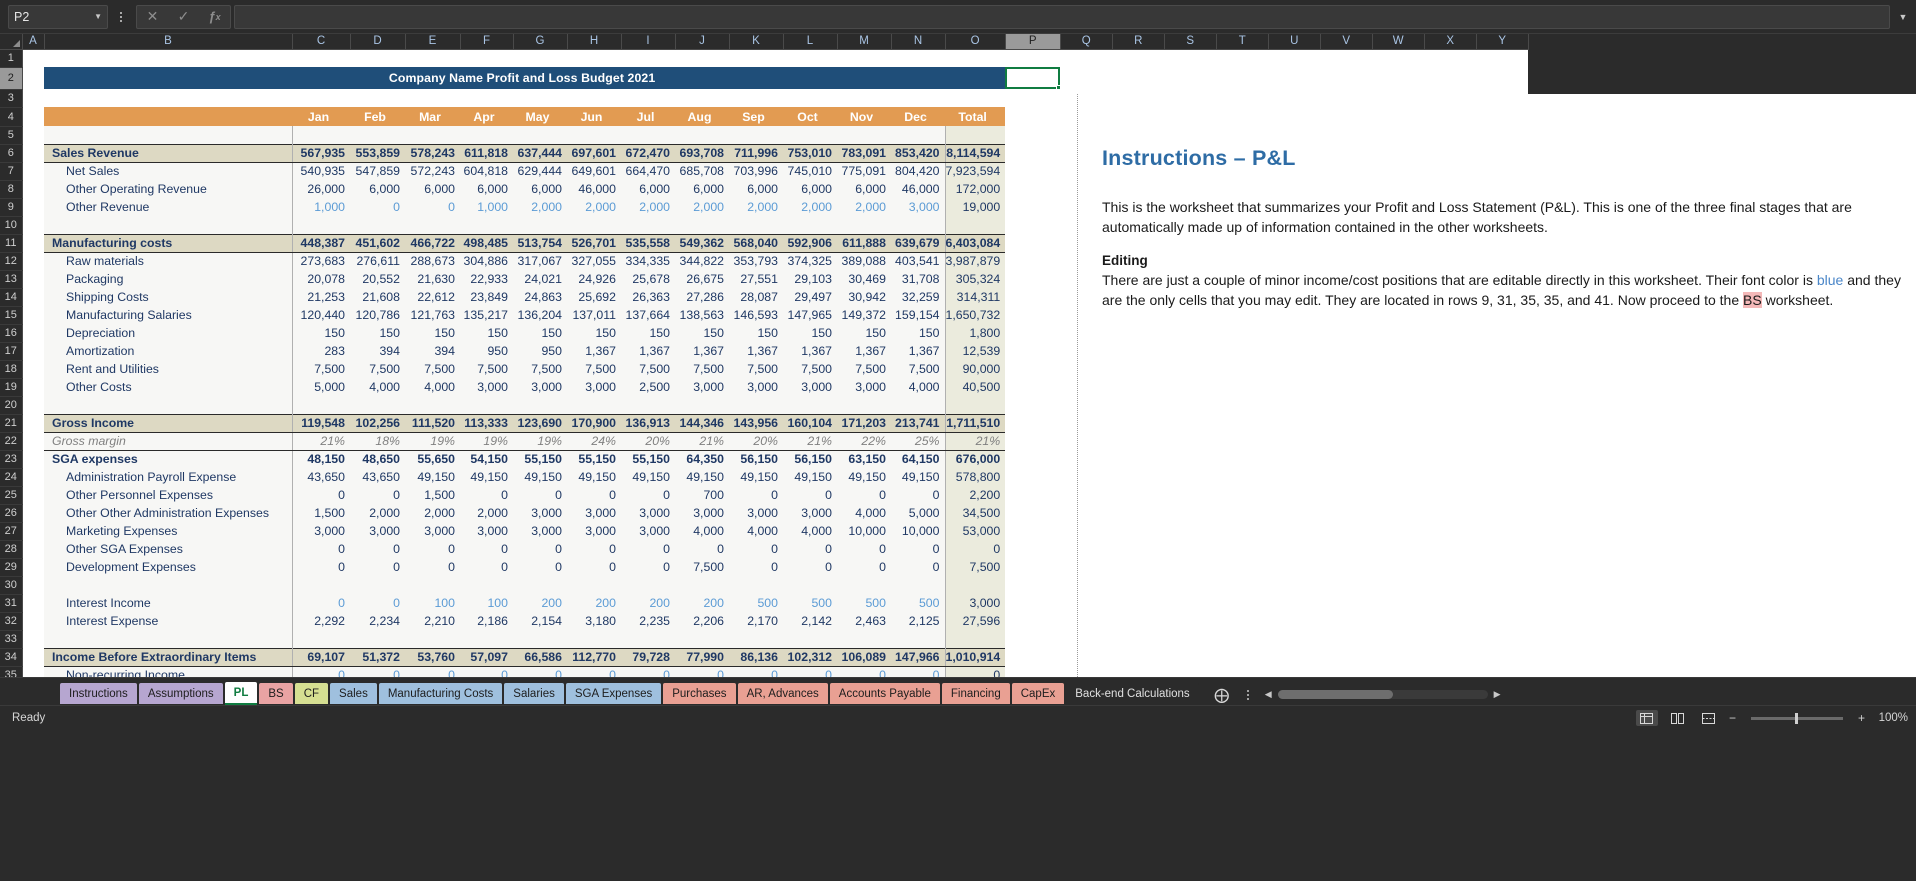  Describe the element at coordinates (168, 153) in the screenshot. I see `row-label-6: Sales Revenue` at that location.